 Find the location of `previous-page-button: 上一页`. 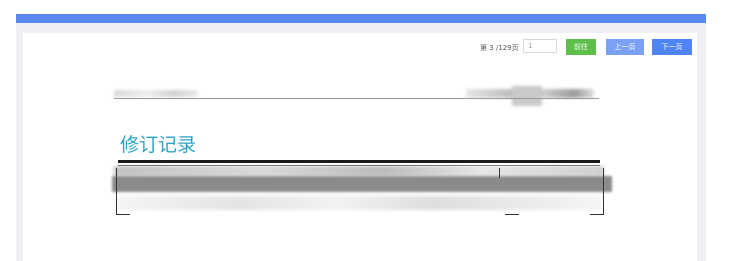

previous-page-button: 上一页 is located at coordinates (625, 47).